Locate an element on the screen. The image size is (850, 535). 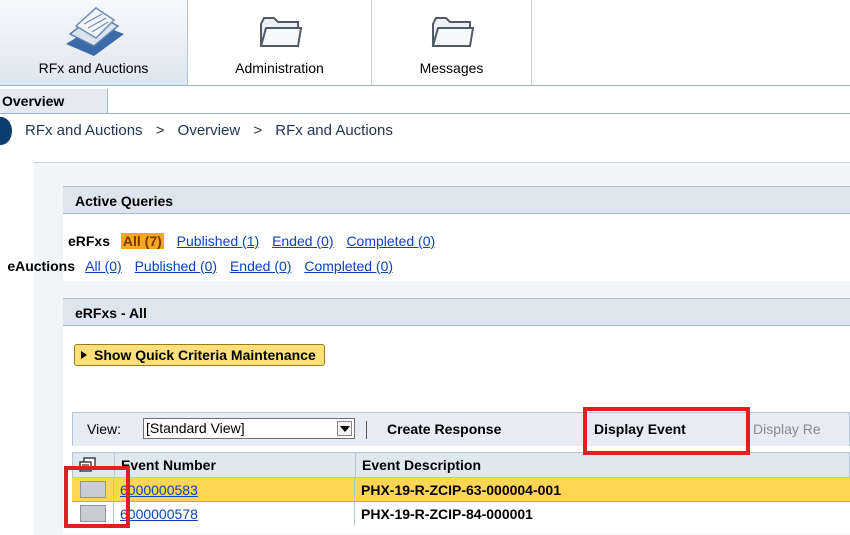
erfx-label: eRFxs is located at coordinates (88, 241).